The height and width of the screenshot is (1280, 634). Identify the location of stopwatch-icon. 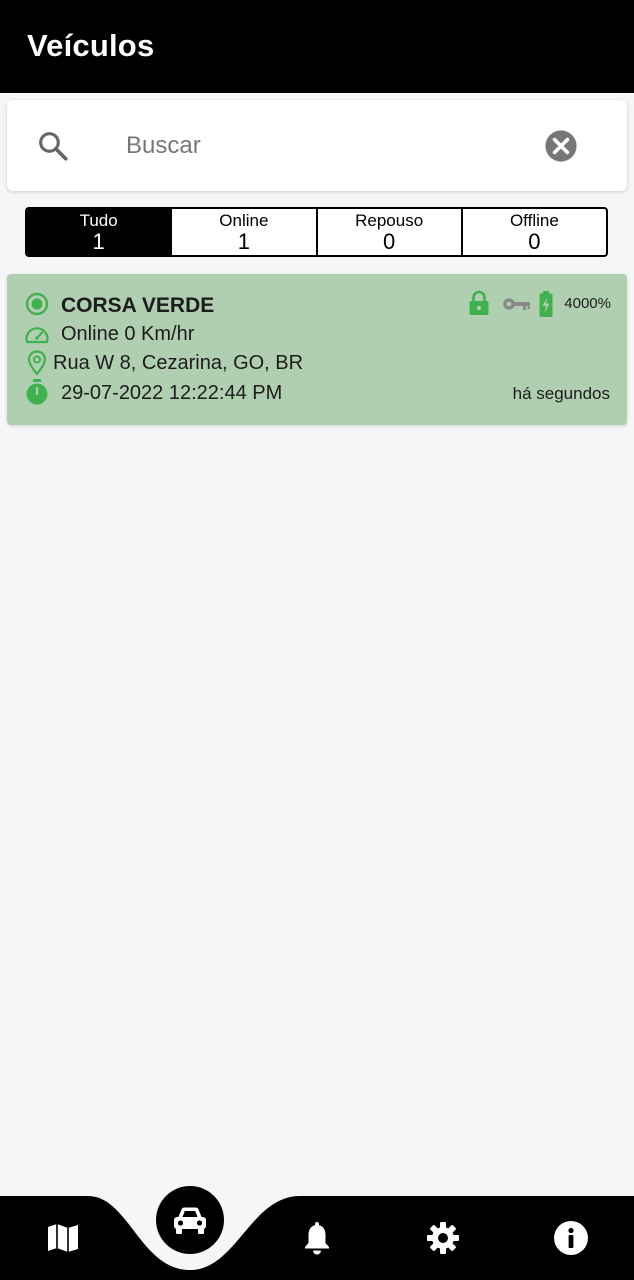
(37, 392).